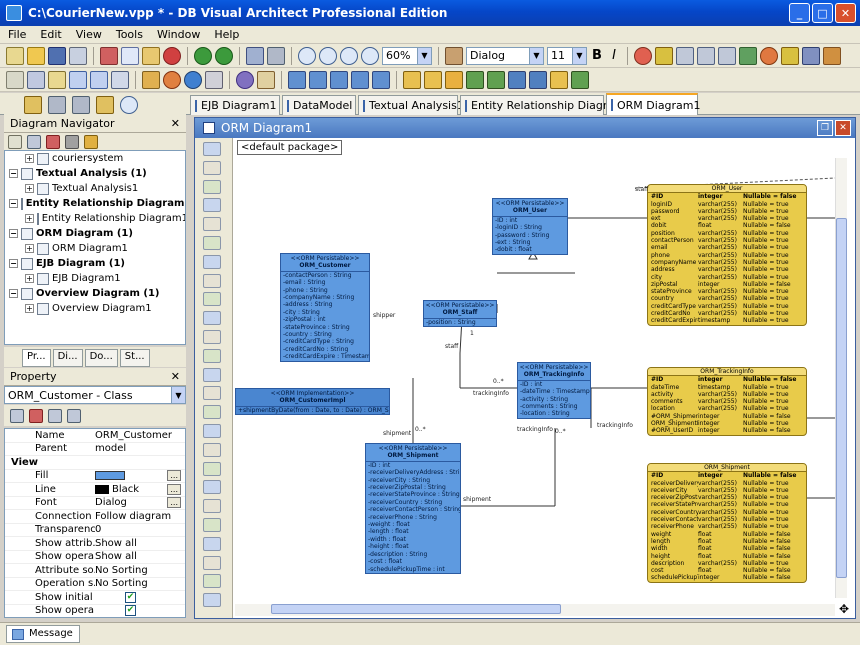 This screenshot has width=860, height=645. Describe the element at coordinates (193, 79) in the screenshot. I see `globe-icon` at that location.